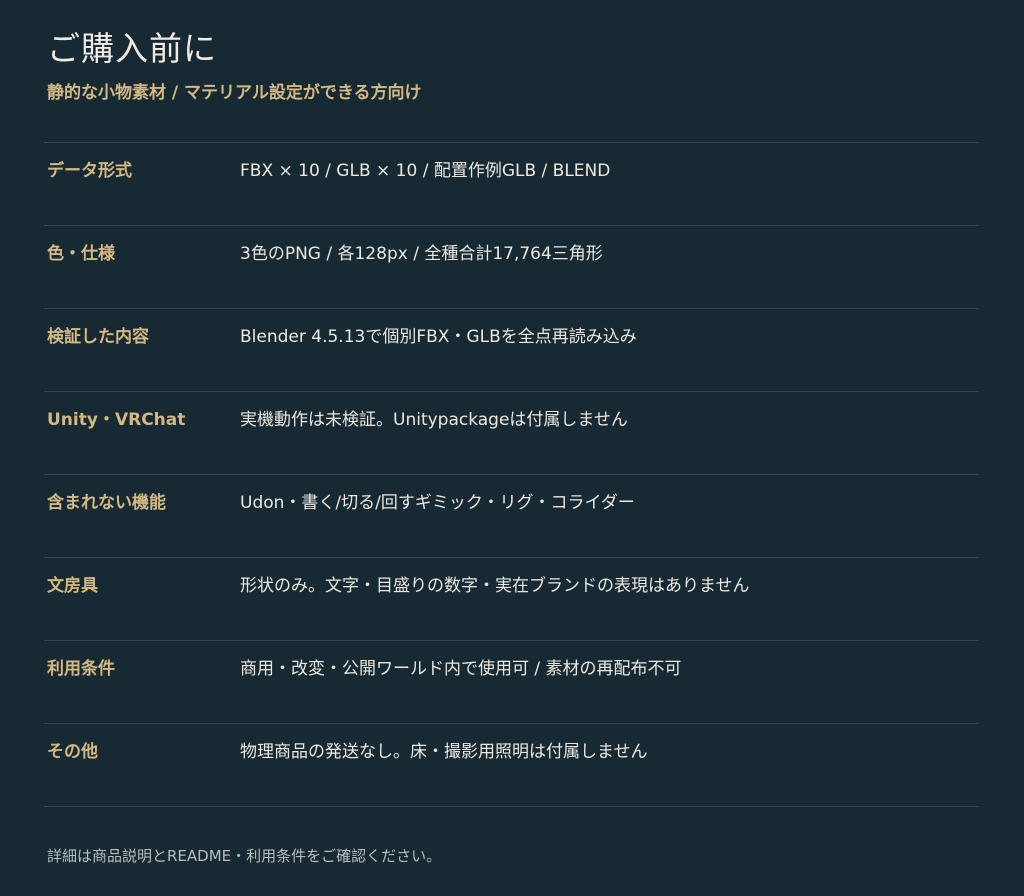 Image resolution: width=1024 pixels, height=896 pixels. Describe the element at coordinates (511, 682) in the screenshot. I see `spec-row-terms: 利用条件 商用・改変・公開ワールド内で使用可 / 素材の再配布不可` at that location.